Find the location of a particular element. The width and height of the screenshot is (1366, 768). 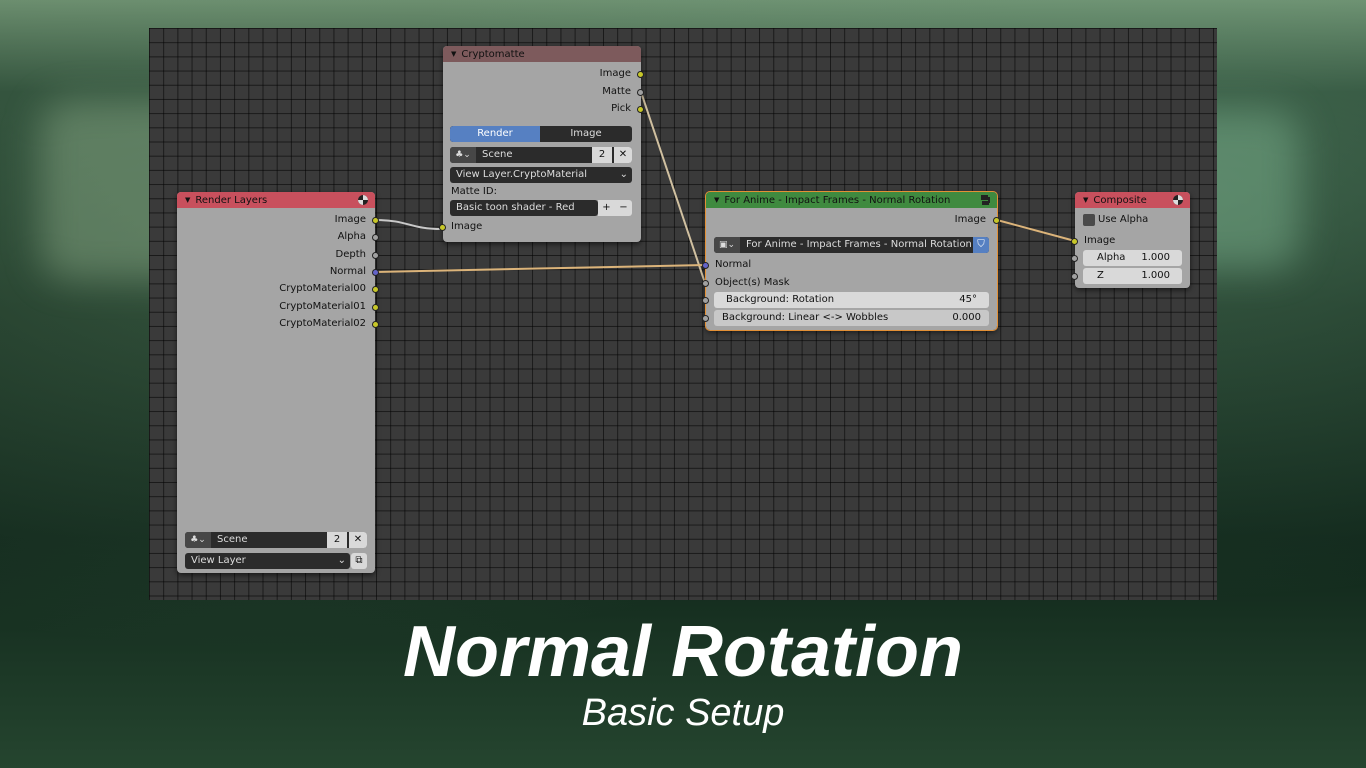

source-tabs: Render Image is located at coordinates (541, 134).